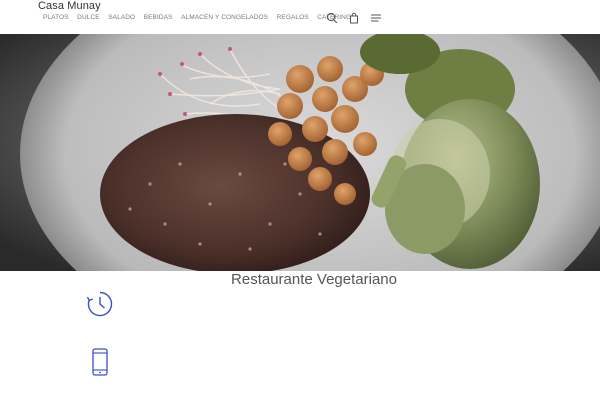  What do you see at coordinates (158, 18) in the screenshot?
I see `nav-item-bebidas: BEBIDAS` at bounding box center [158, 18].